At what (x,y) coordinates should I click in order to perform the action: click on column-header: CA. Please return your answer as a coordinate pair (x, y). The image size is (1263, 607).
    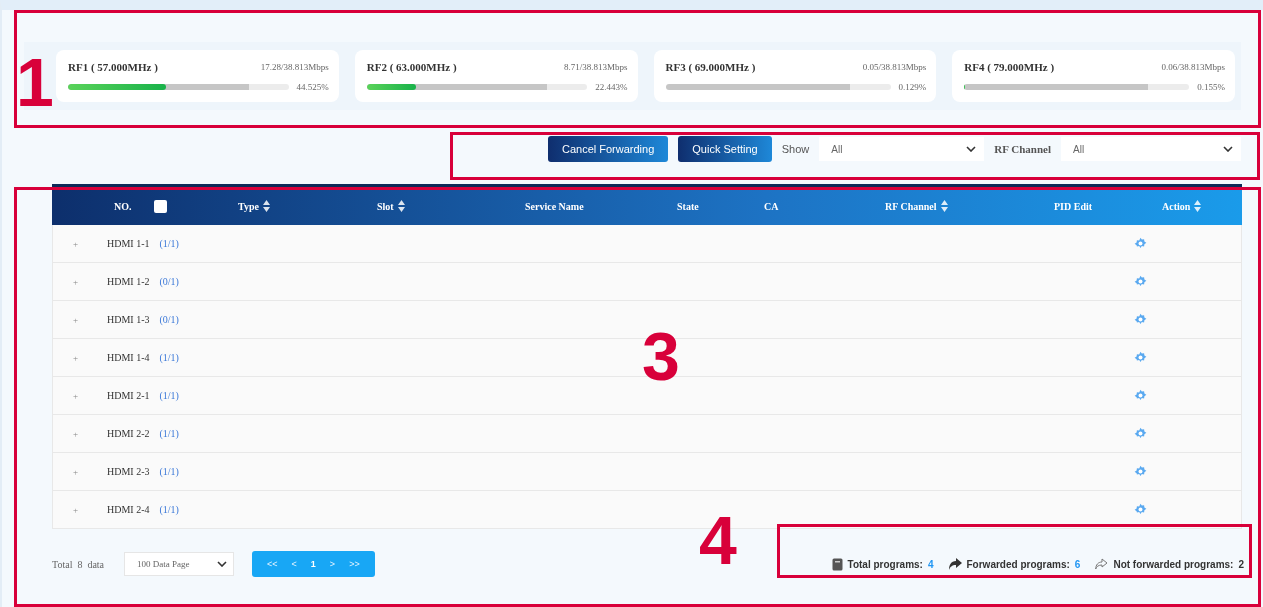
    Looking at the image, I should click on (771, 206).